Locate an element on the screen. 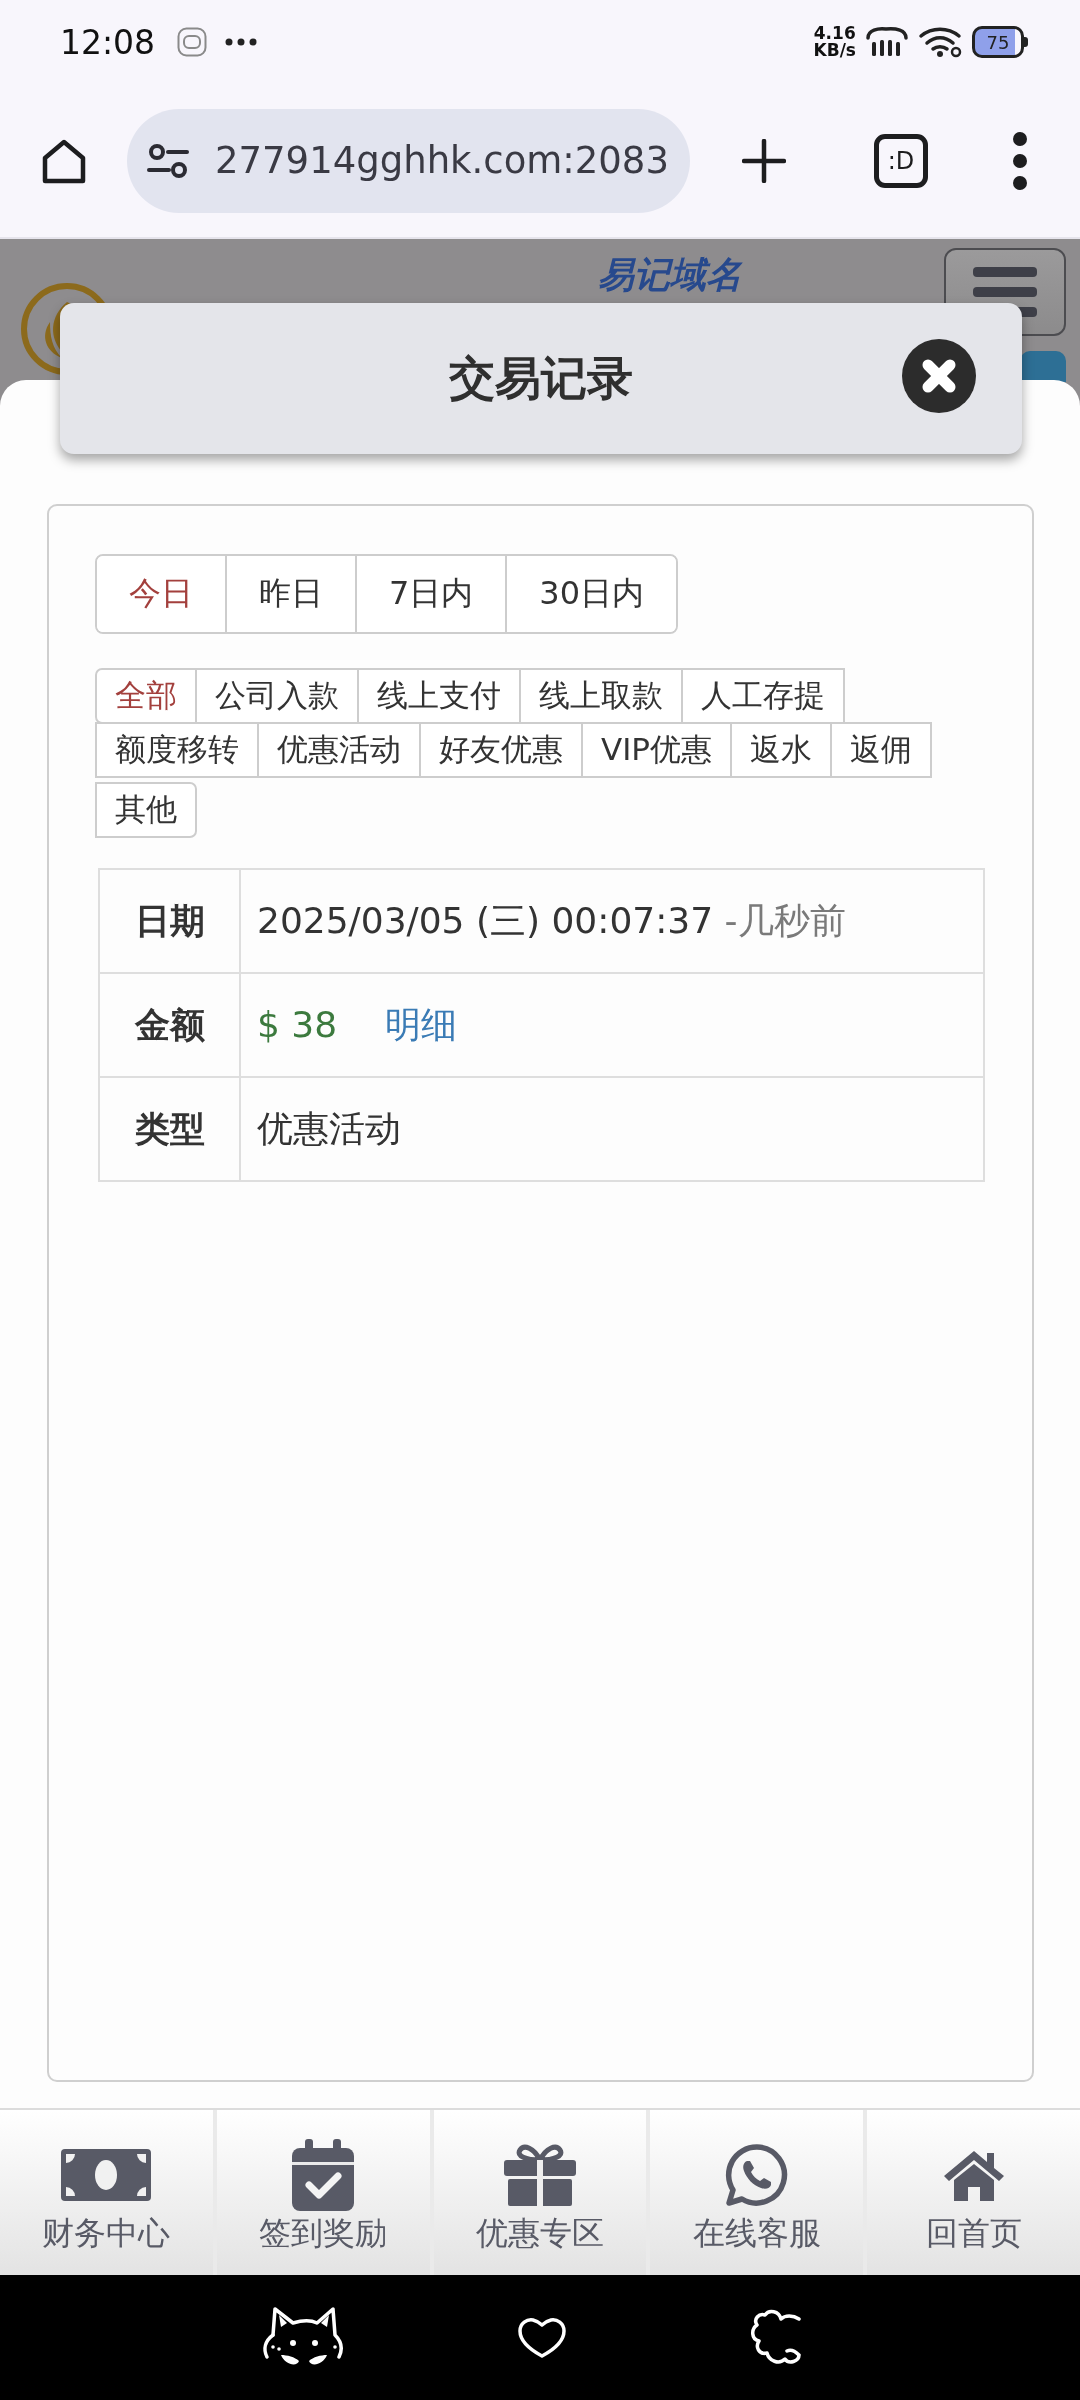  house-icon is located at coordinates (973, 2175).